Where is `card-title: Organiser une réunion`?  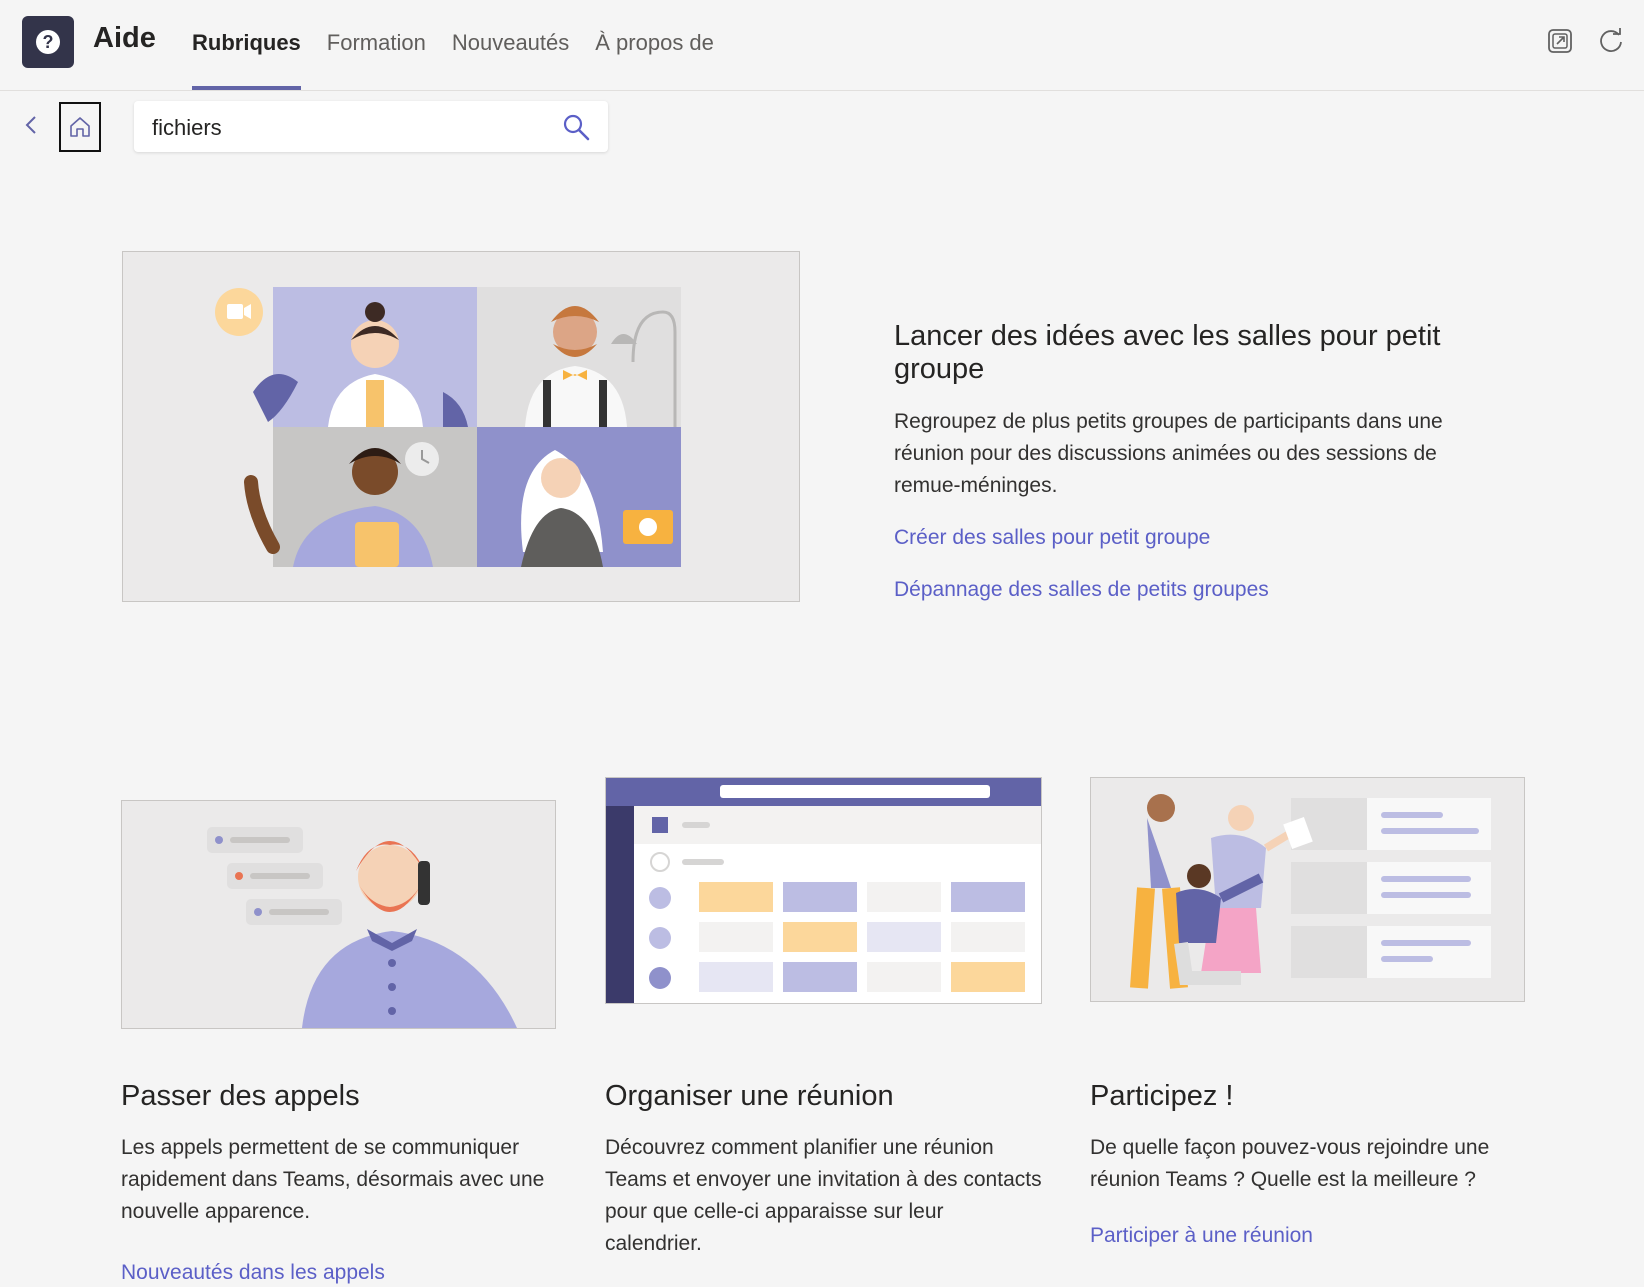 card-title: Organiser une réunion is located at coordinates (749, 1096).